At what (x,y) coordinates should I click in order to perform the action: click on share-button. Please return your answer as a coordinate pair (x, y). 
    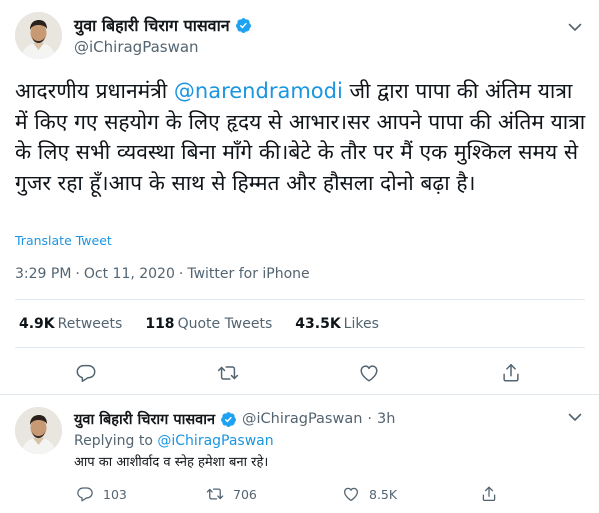
    Looking at the image, I should click on (489, 494).